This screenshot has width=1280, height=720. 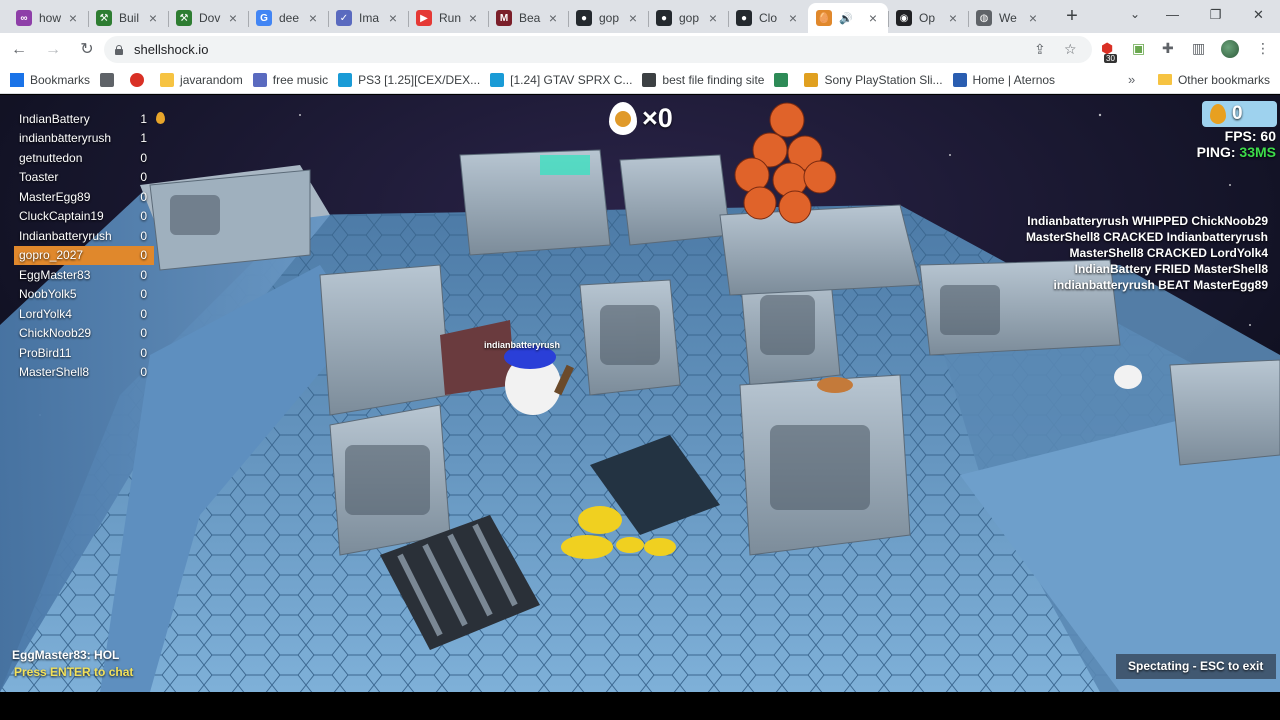 I want to click on bookmark-label: Bookmarks, so click(x=60, y=79).